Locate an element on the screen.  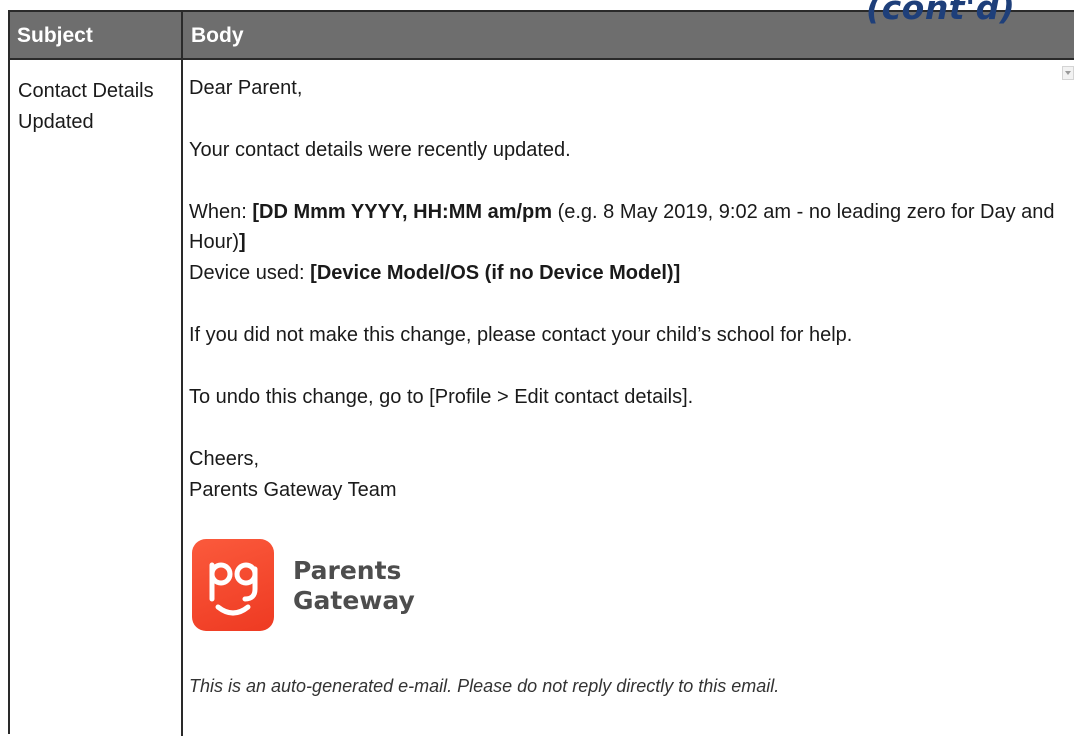
greeting-line: Dear Parent, is located at coordinates (246, 88).